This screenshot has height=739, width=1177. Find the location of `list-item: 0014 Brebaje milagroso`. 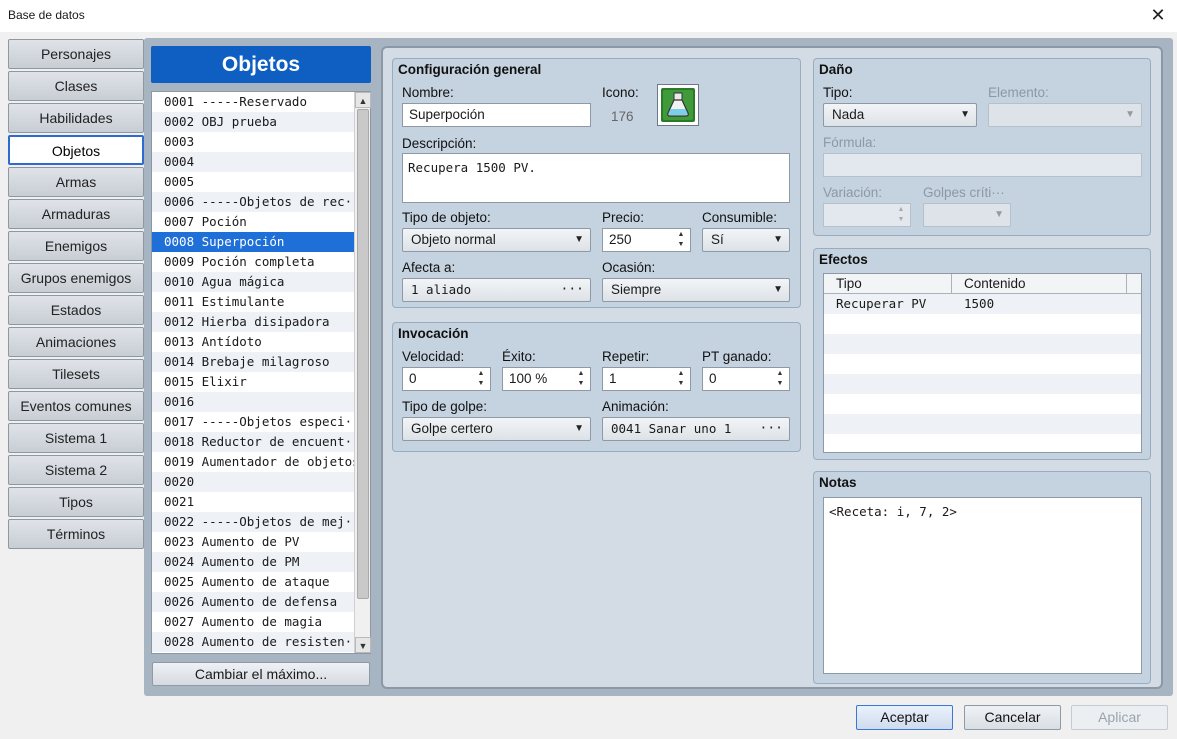

list-item: 0014 Brebaje milagroso is located at coordinates (253, 362).